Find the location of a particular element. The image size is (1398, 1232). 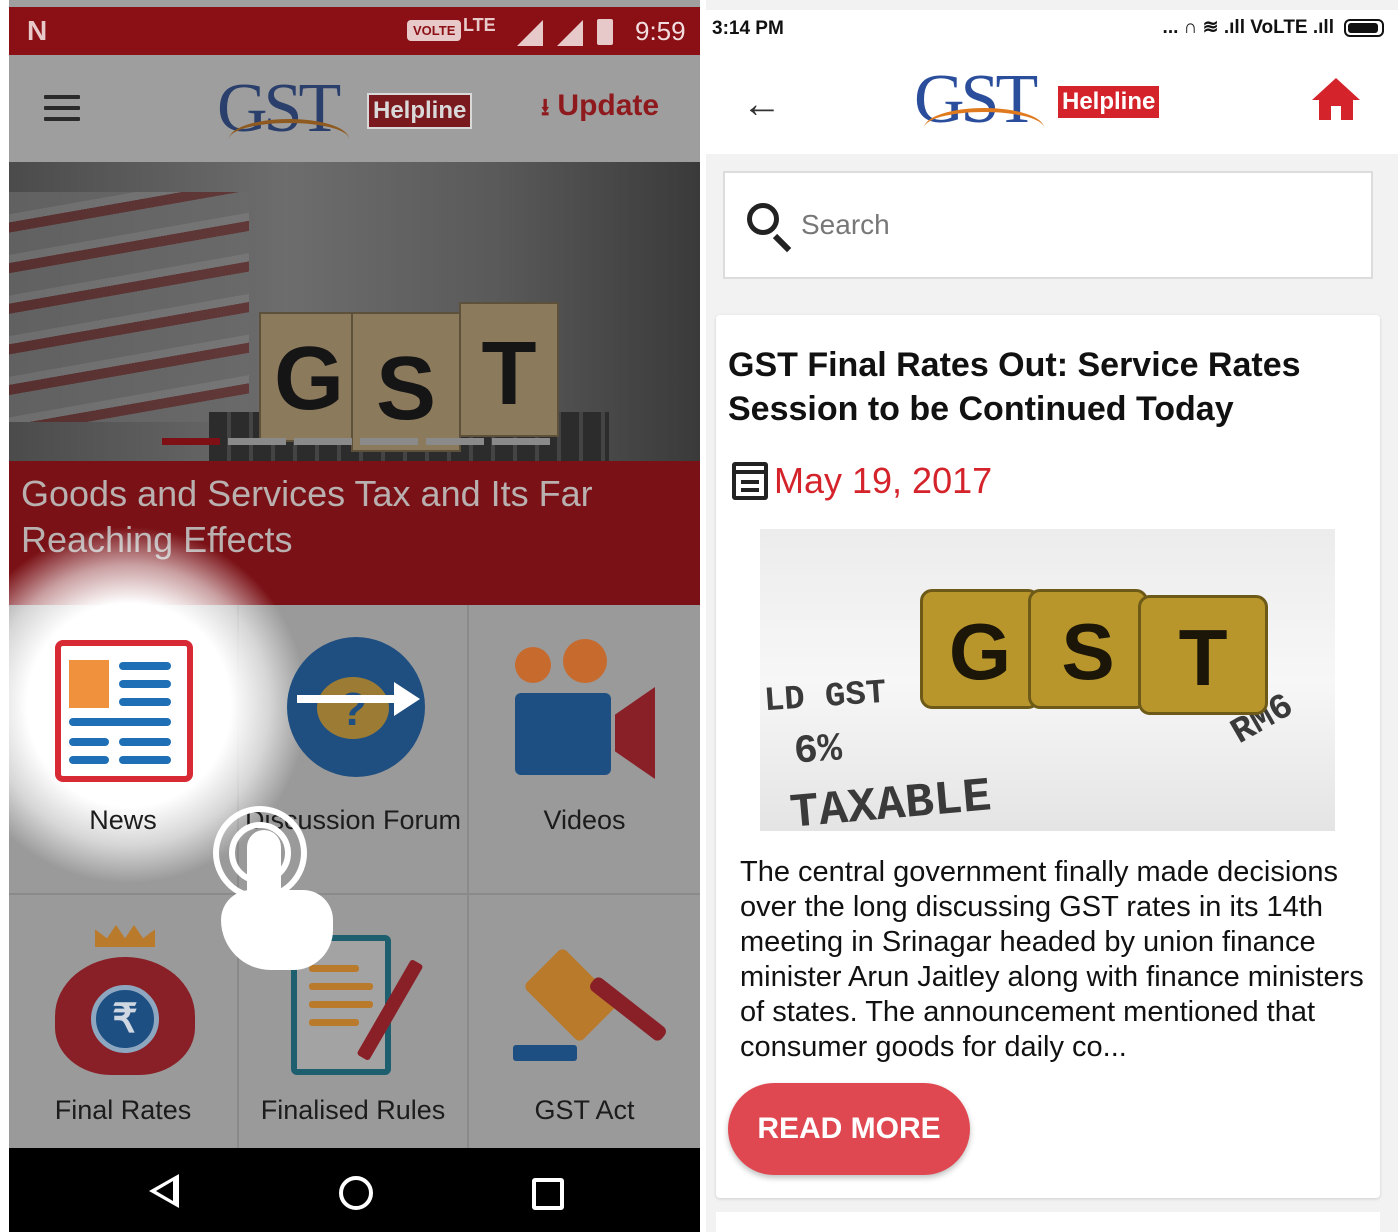

status-icons-text: ... ∩ ≋ .ıll VoLTE .ıll is located at coordinates (1248, 27).